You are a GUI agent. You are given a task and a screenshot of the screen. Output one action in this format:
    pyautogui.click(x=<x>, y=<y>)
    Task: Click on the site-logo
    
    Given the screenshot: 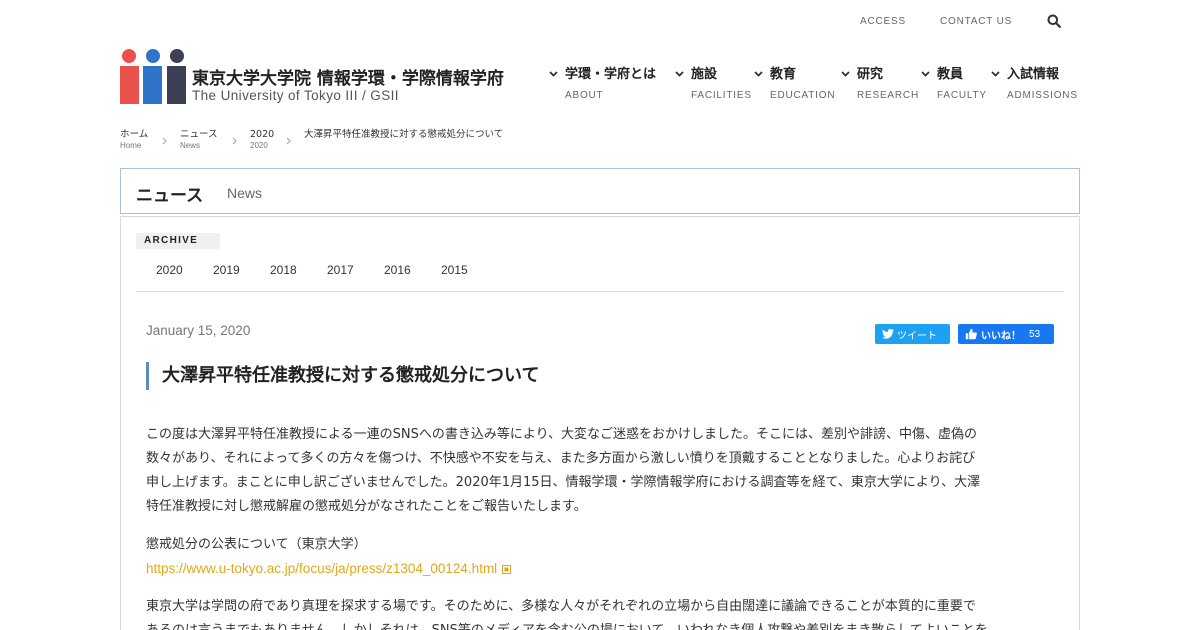 What is the action you would take?
    pyautogui.click(x=153, y=76)
    